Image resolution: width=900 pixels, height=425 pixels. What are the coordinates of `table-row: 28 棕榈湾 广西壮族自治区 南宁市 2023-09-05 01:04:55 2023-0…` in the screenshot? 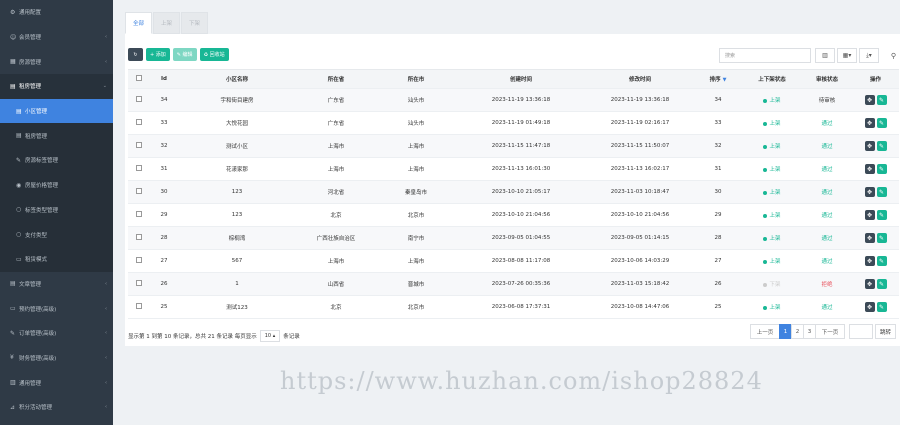 It's located at (513, 238).